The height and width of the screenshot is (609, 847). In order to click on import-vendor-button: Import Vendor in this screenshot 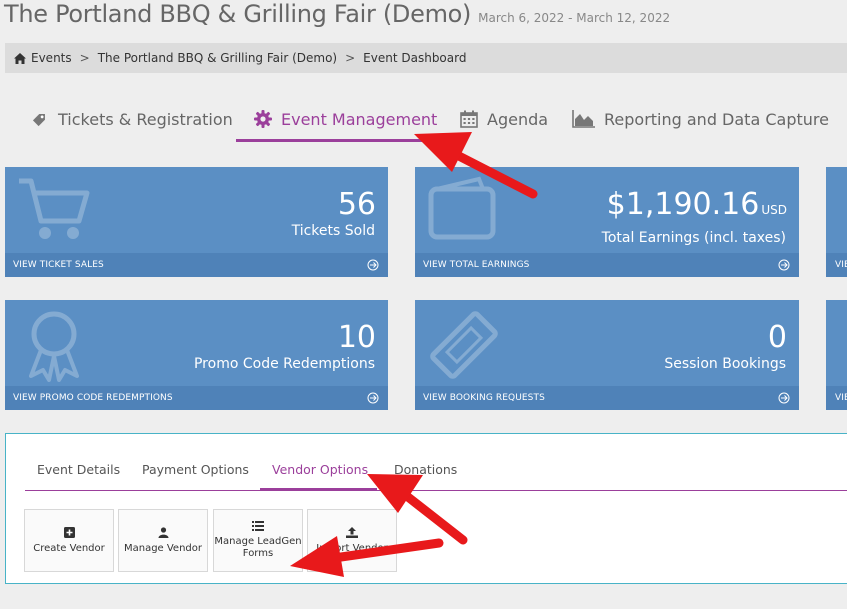, I will do `click(352, 540)`.